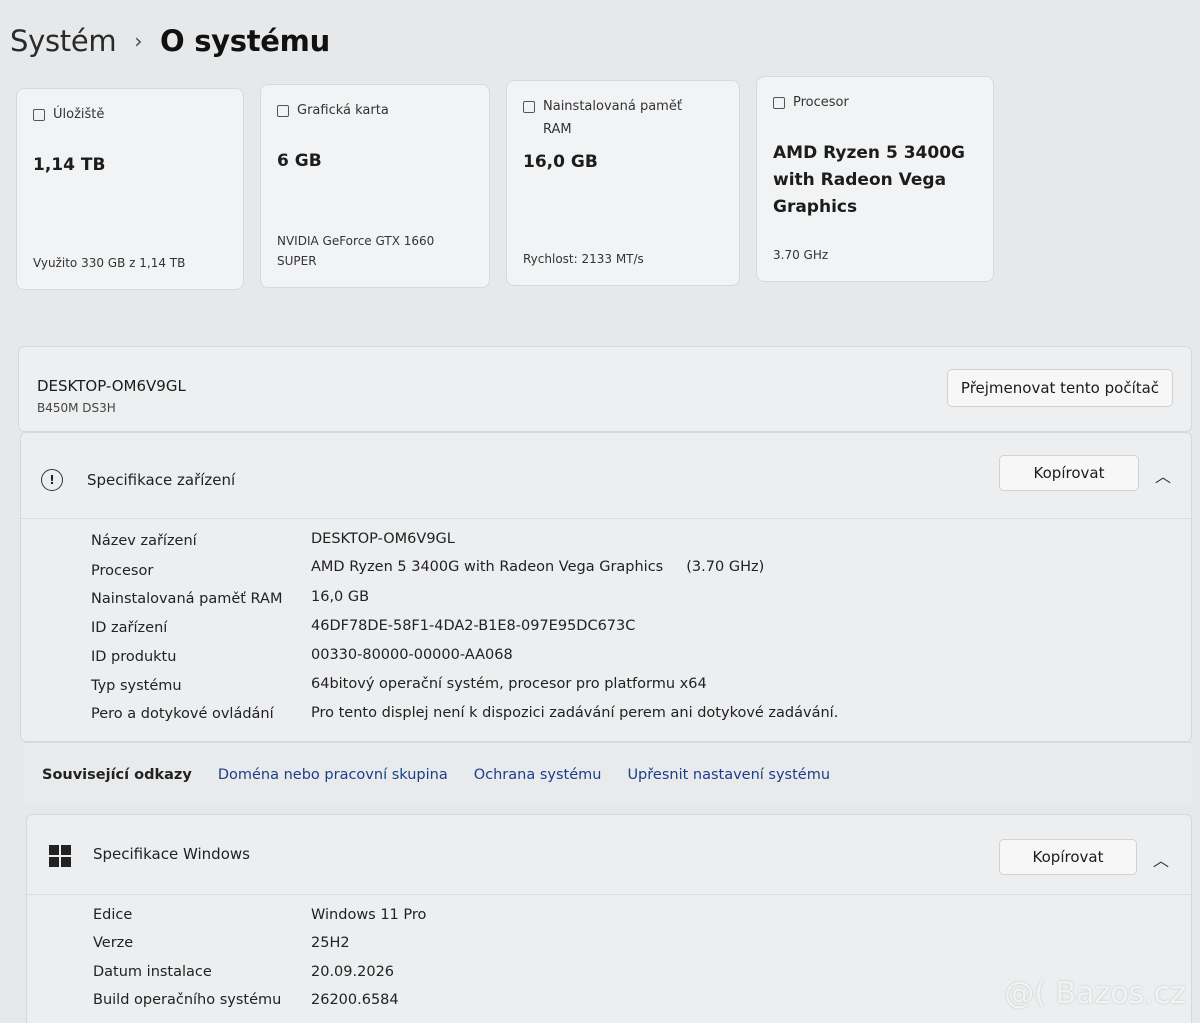 The image size is (1200, 1023). What do you see at coordinates (187, 1000) in the screenshot?
I see `spec-label: Build operačního systému` at bounding box center [187, 1000].